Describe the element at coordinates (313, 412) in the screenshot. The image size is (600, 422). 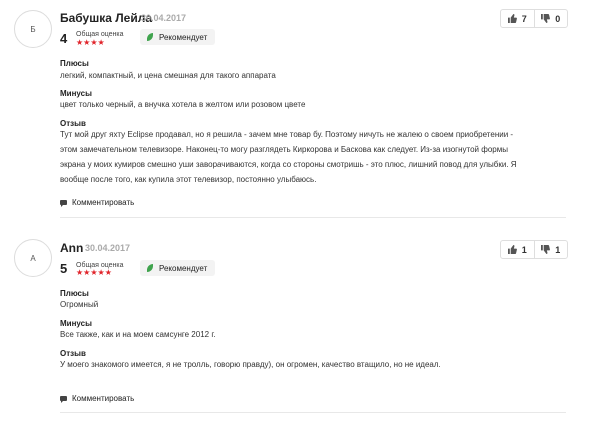
I see `divider` at that location.